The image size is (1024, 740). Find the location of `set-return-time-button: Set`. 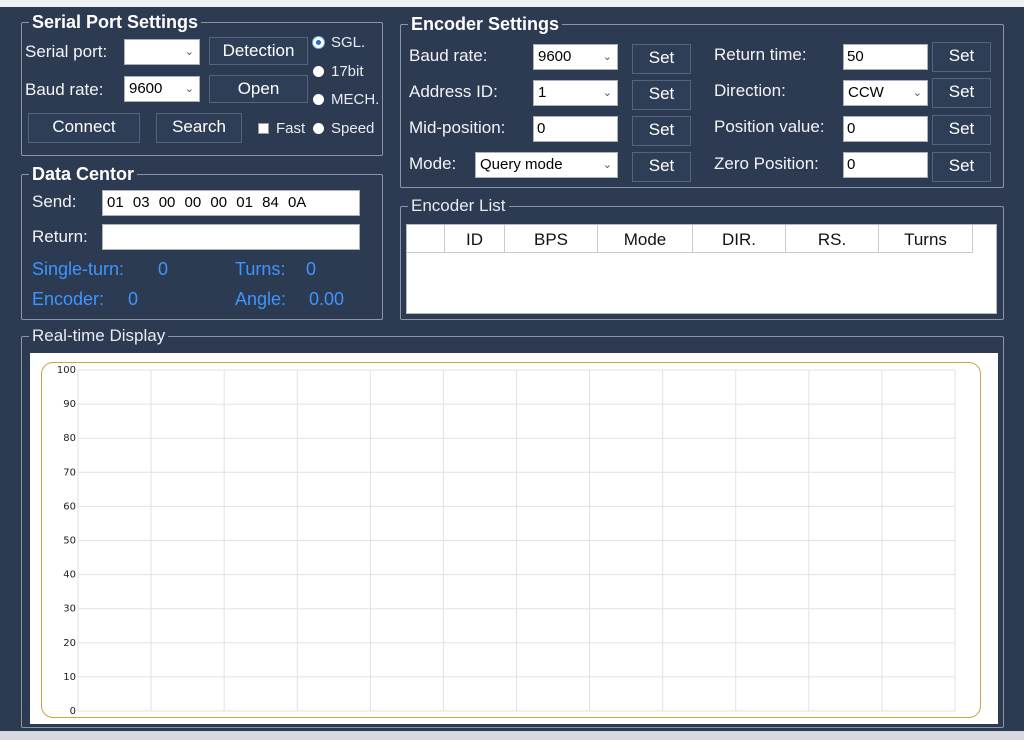

set-return-time-button: Set is located at coordinates (961, 57).